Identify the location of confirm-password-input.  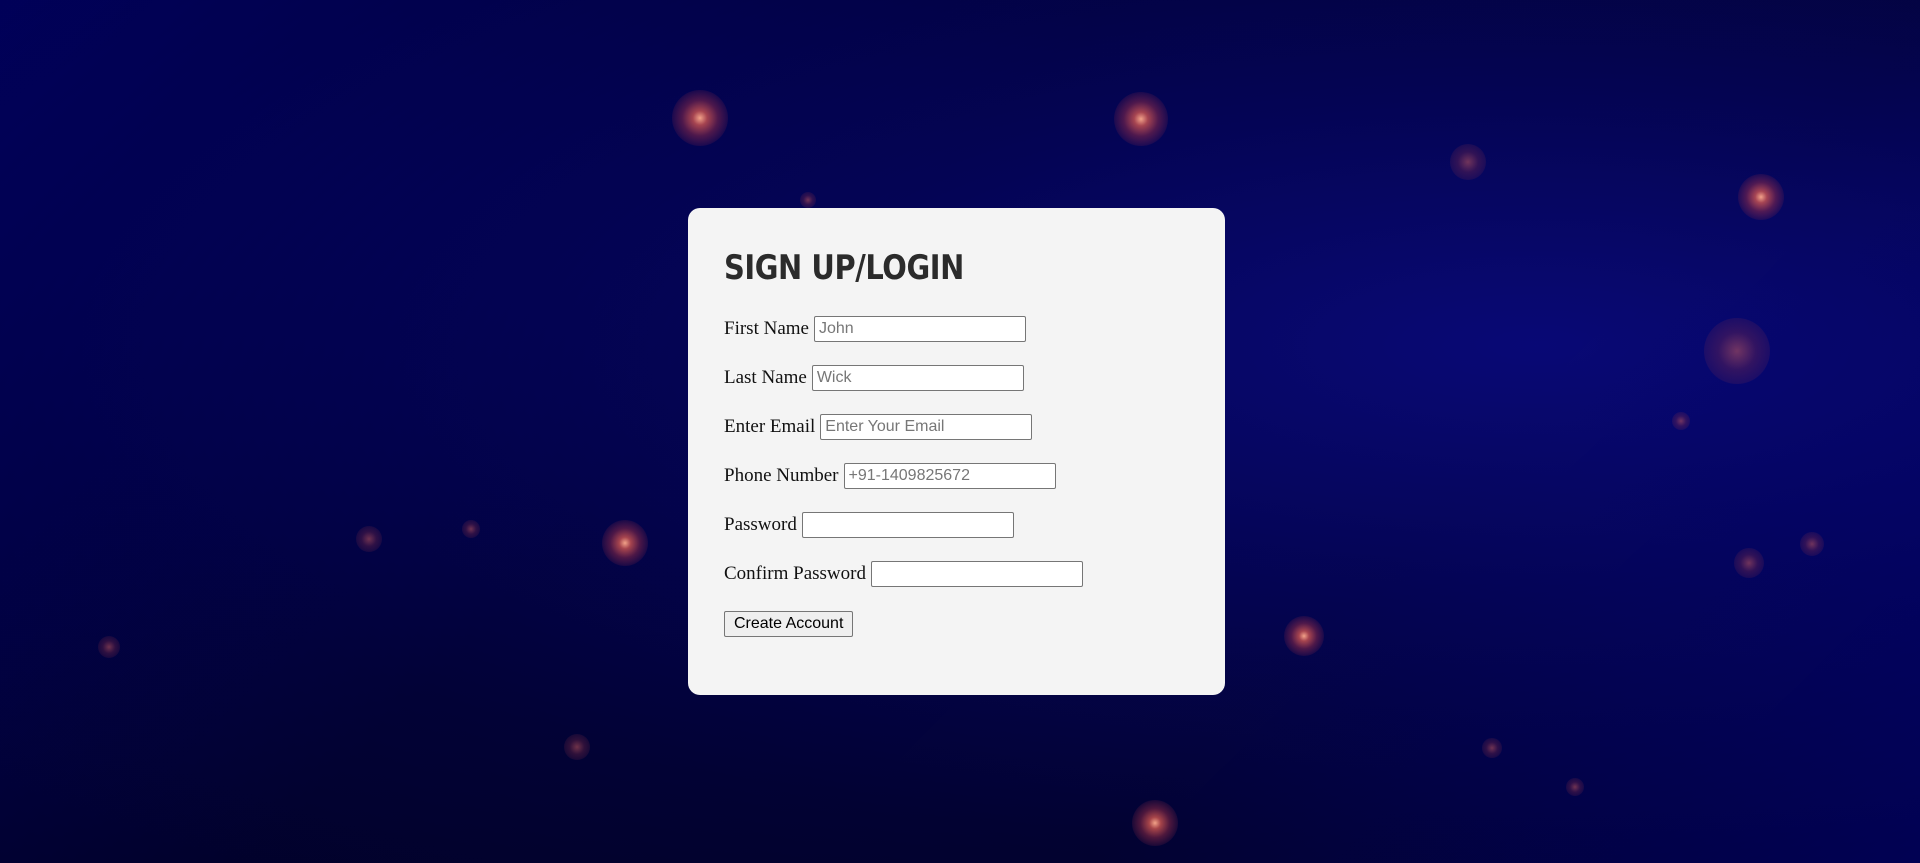
(976, 574).